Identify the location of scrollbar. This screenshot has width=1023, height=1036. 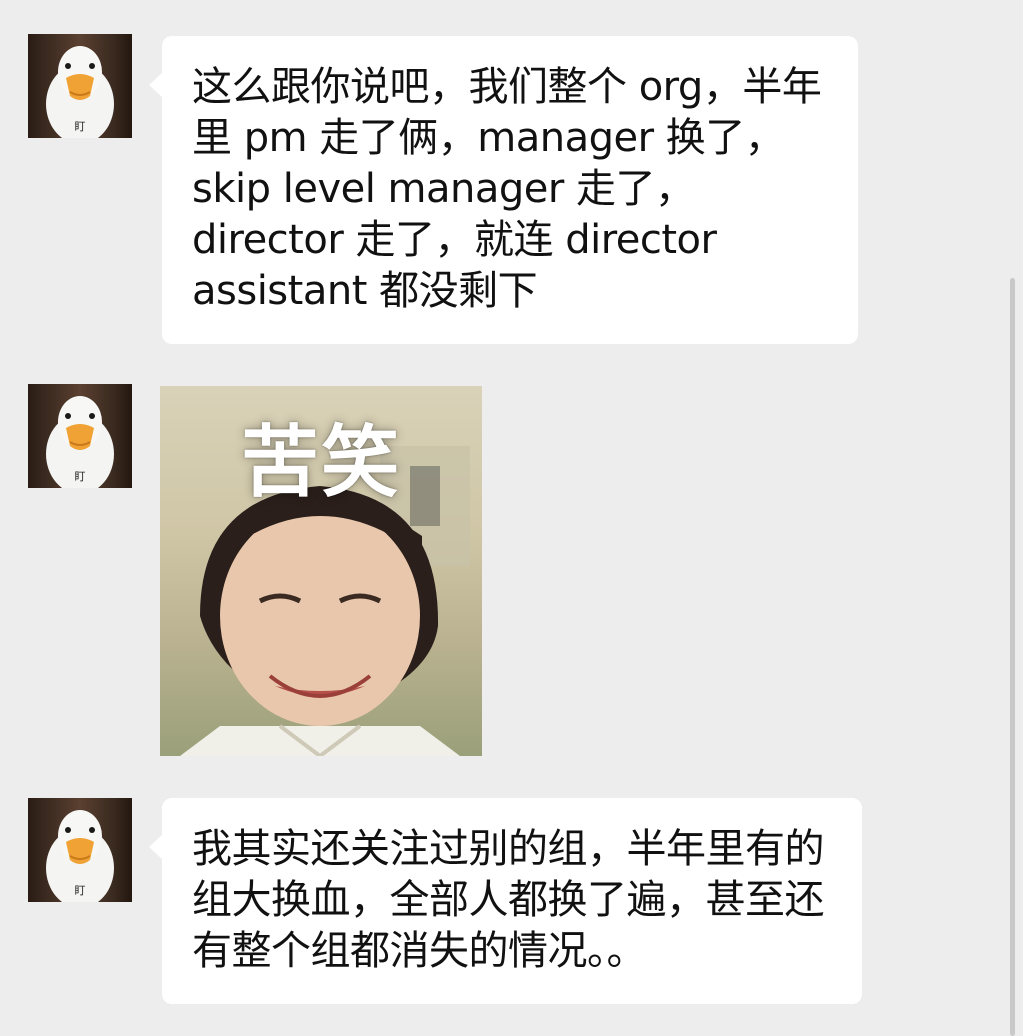
(1012, 657).